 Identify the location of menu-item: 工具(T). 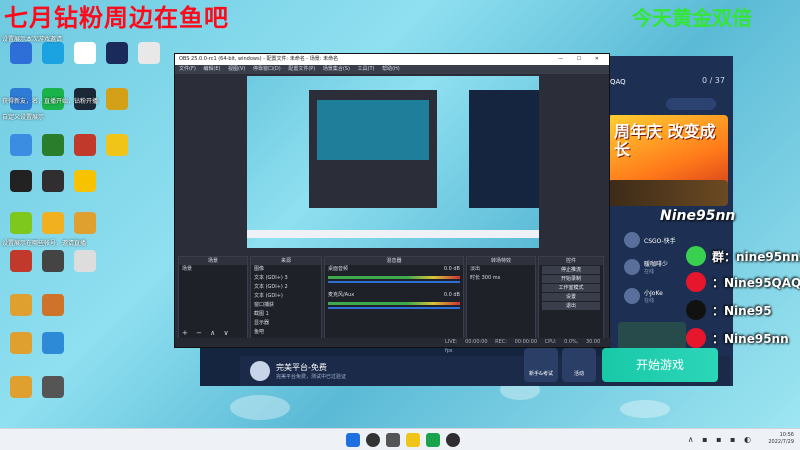
(366, 69).